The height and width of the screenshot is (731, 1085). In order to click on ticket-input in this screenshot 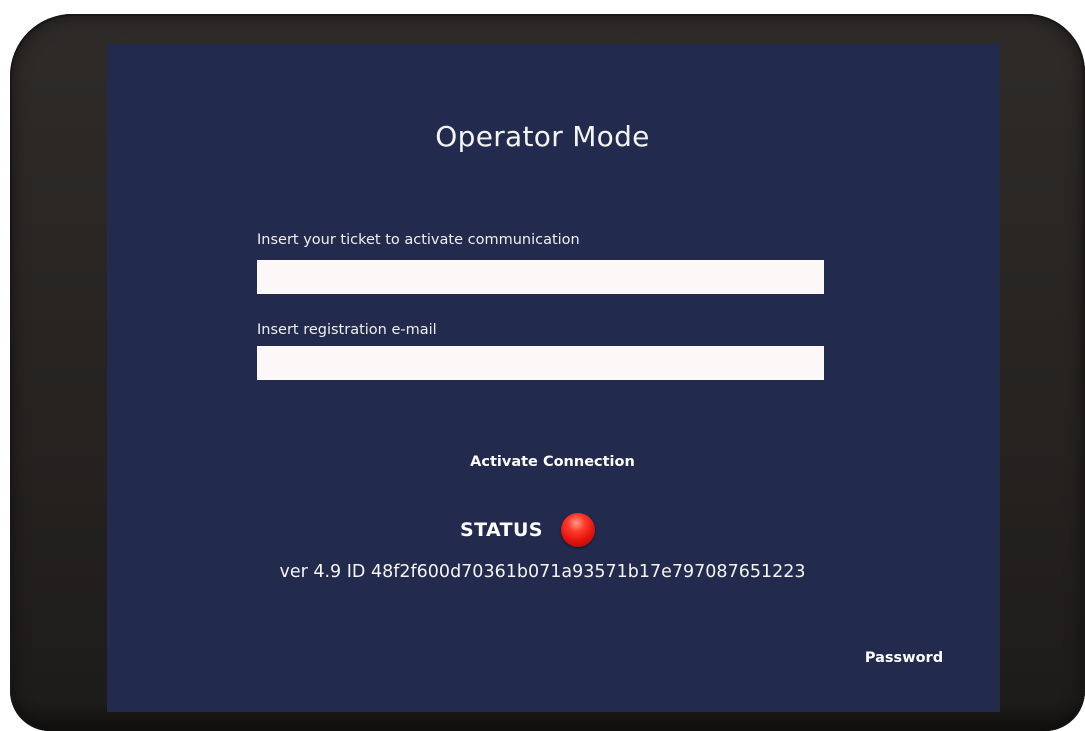, I will do `click(540, 277)`.